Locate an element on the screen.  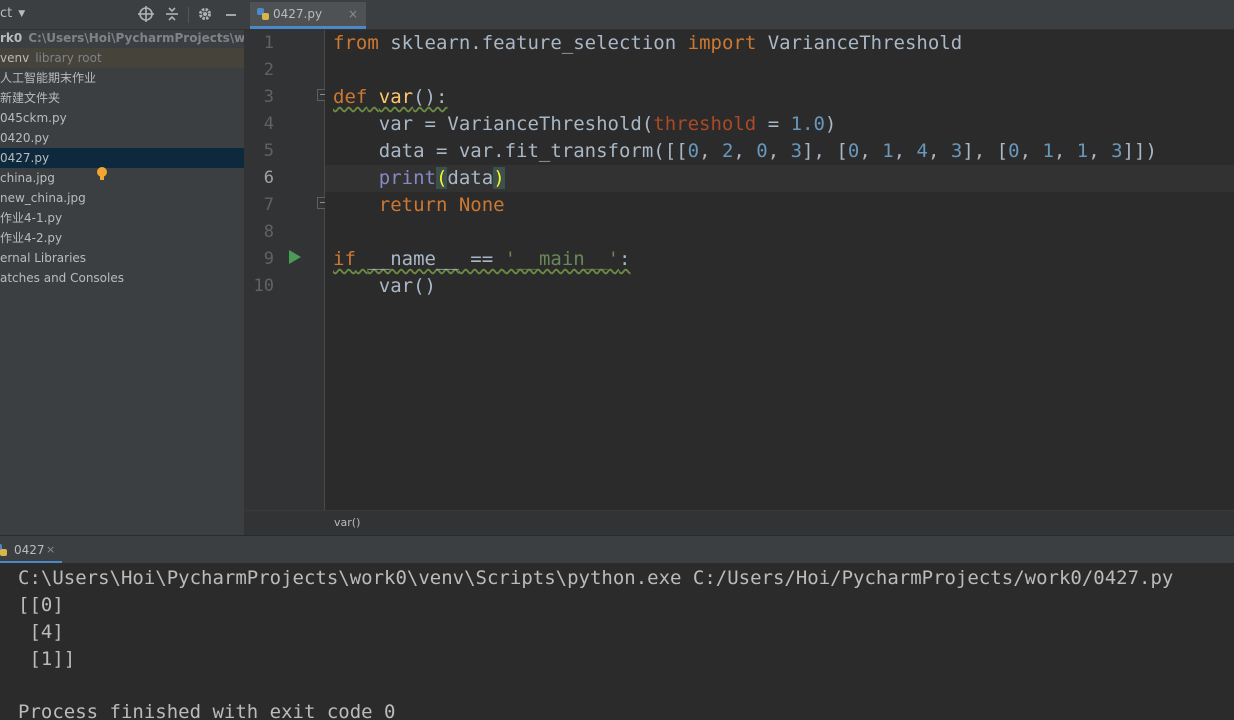
project-root-path: C:\Users\Hoi\PycharmProjects\work0 is located at coordinates (136, 38).